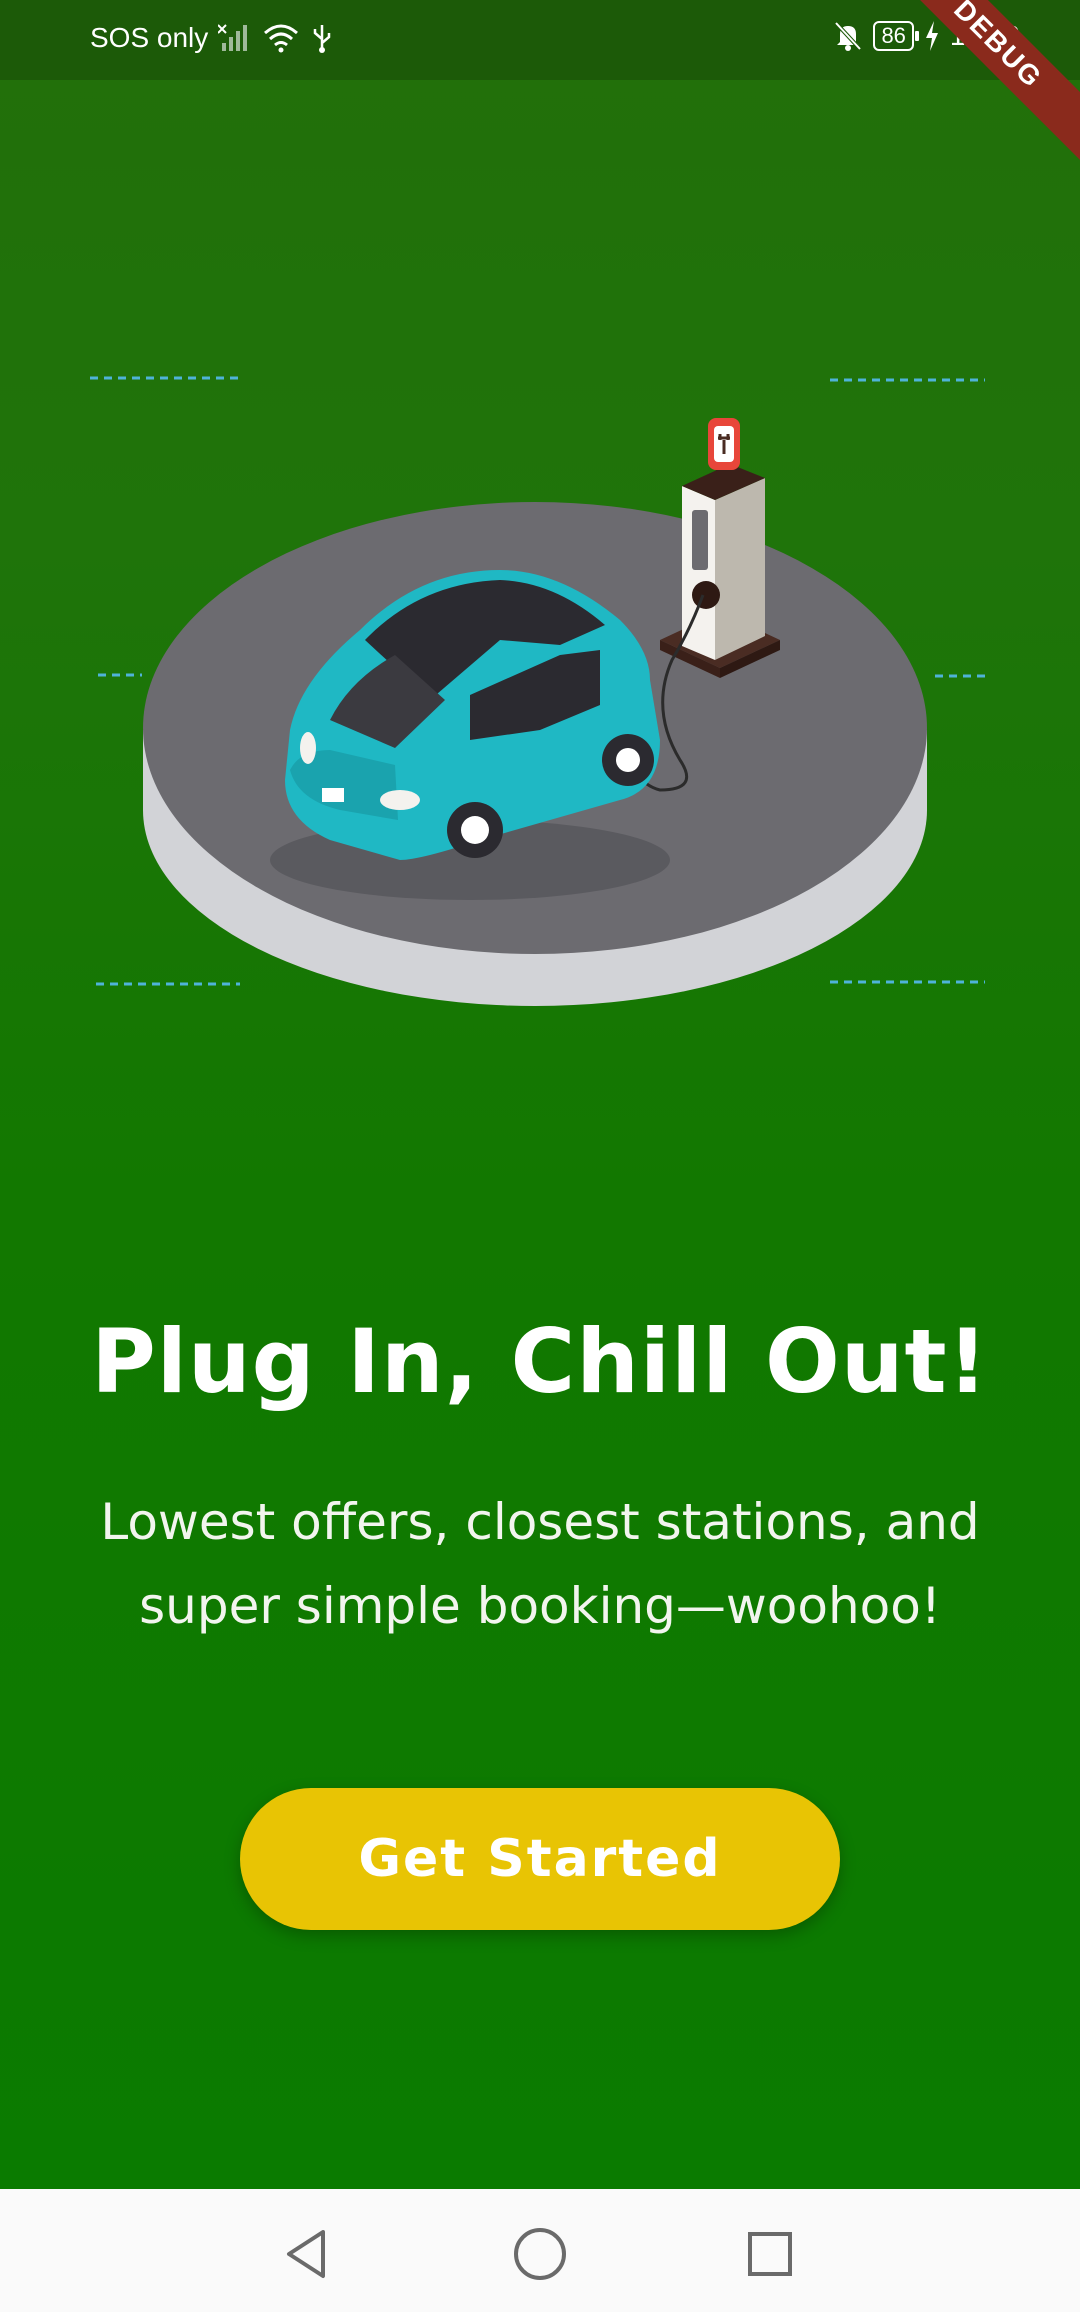 The width and height of the screenshot is (1080, 2312). Describe the element at coordinates (540, 40) in the screenshot. I see `status-bar: SOS only 86` at that location.